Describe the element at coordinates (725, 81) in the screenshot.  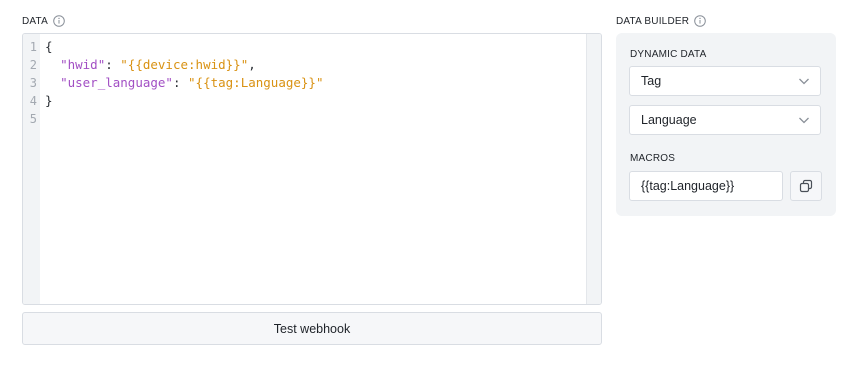
I see `dynamic-data-type-select: Tag` at that location.